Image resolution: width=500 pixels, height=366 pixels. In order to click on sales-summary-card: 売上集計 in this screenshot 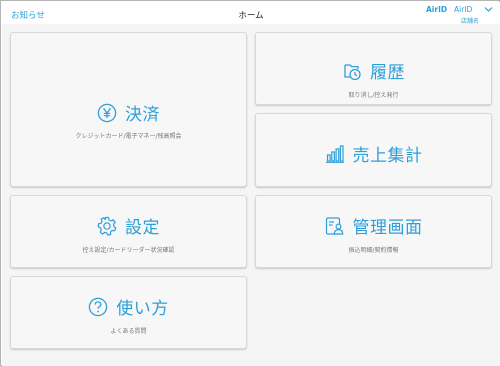, I will do `click(373, 150)`.